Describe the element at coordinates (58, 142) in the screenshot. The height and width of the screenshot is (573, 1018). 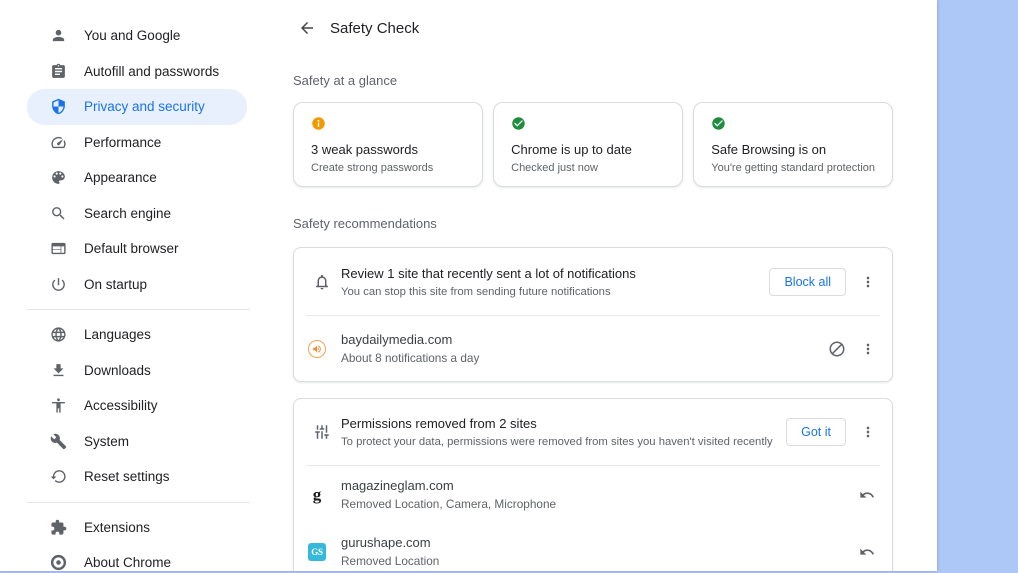
I see `speedometer-icon` at that location.